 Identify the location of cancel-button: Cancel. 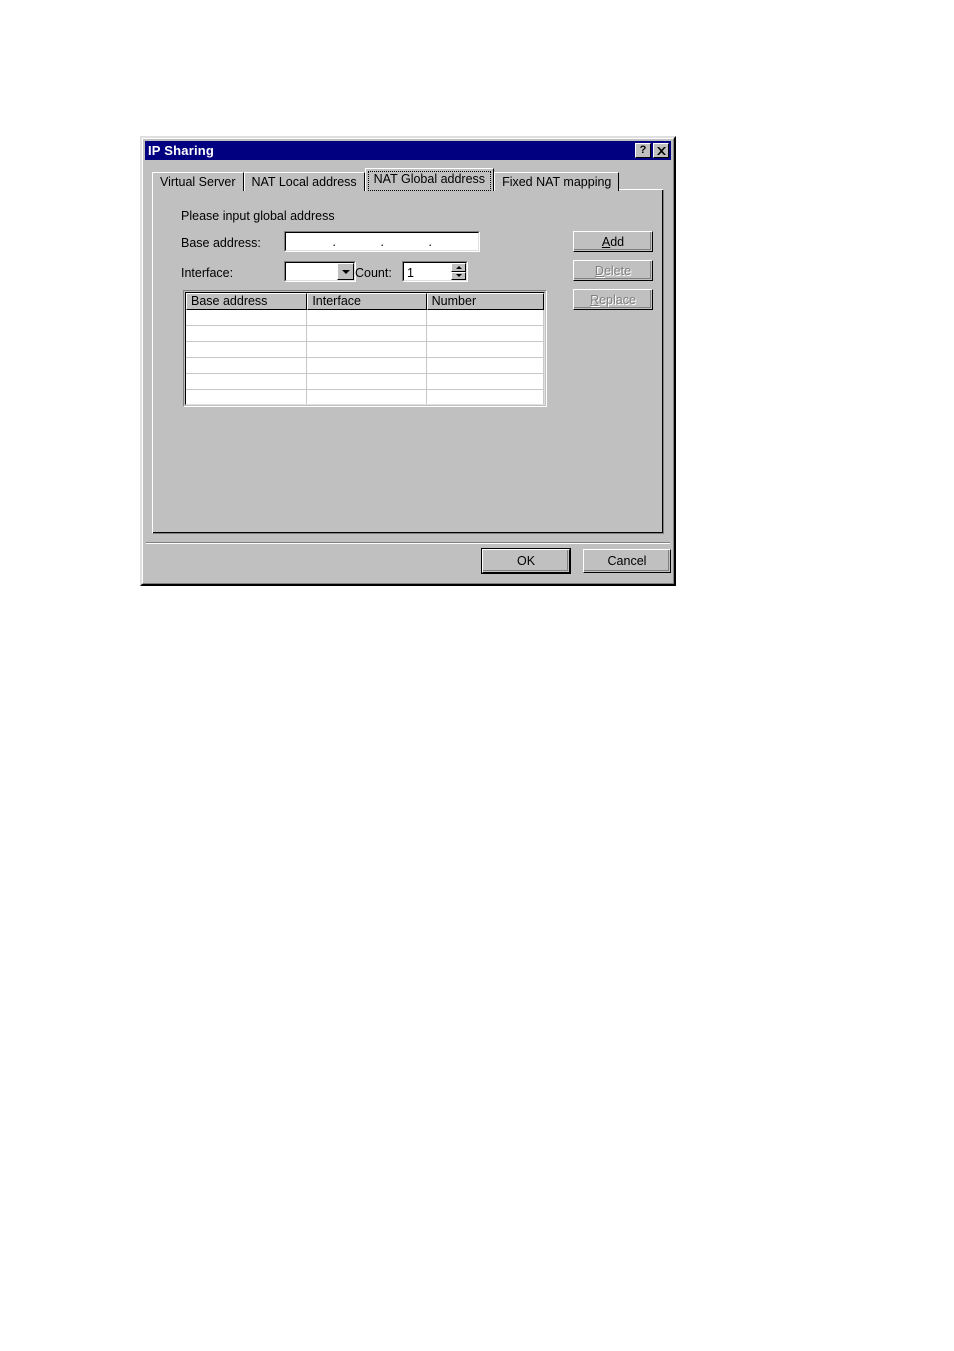
(627, 561).